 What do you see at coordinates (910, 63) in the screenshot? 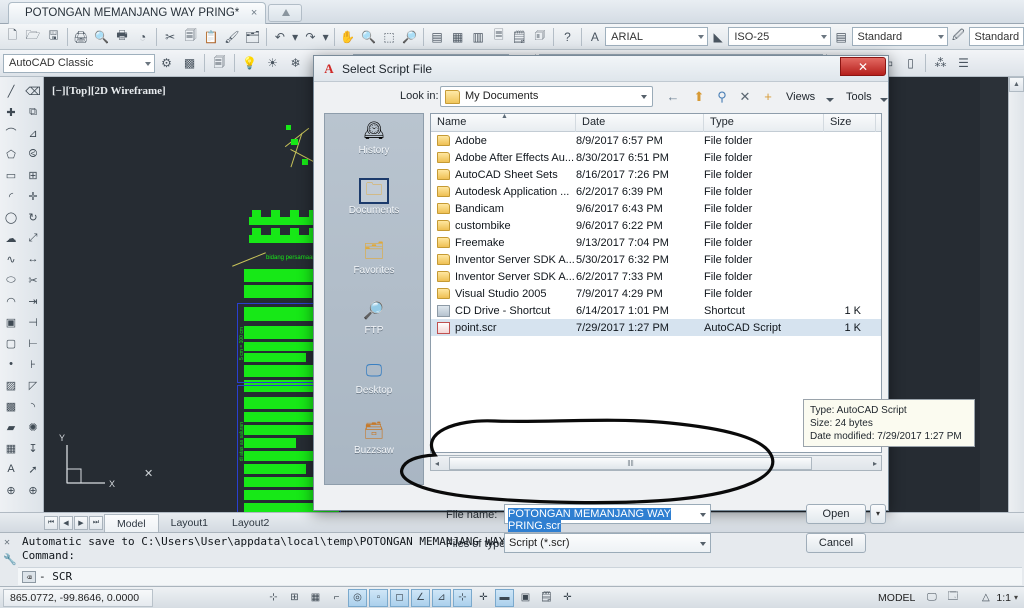
I see `plot-style-icon: ▯` at bounding box center [910, 63].